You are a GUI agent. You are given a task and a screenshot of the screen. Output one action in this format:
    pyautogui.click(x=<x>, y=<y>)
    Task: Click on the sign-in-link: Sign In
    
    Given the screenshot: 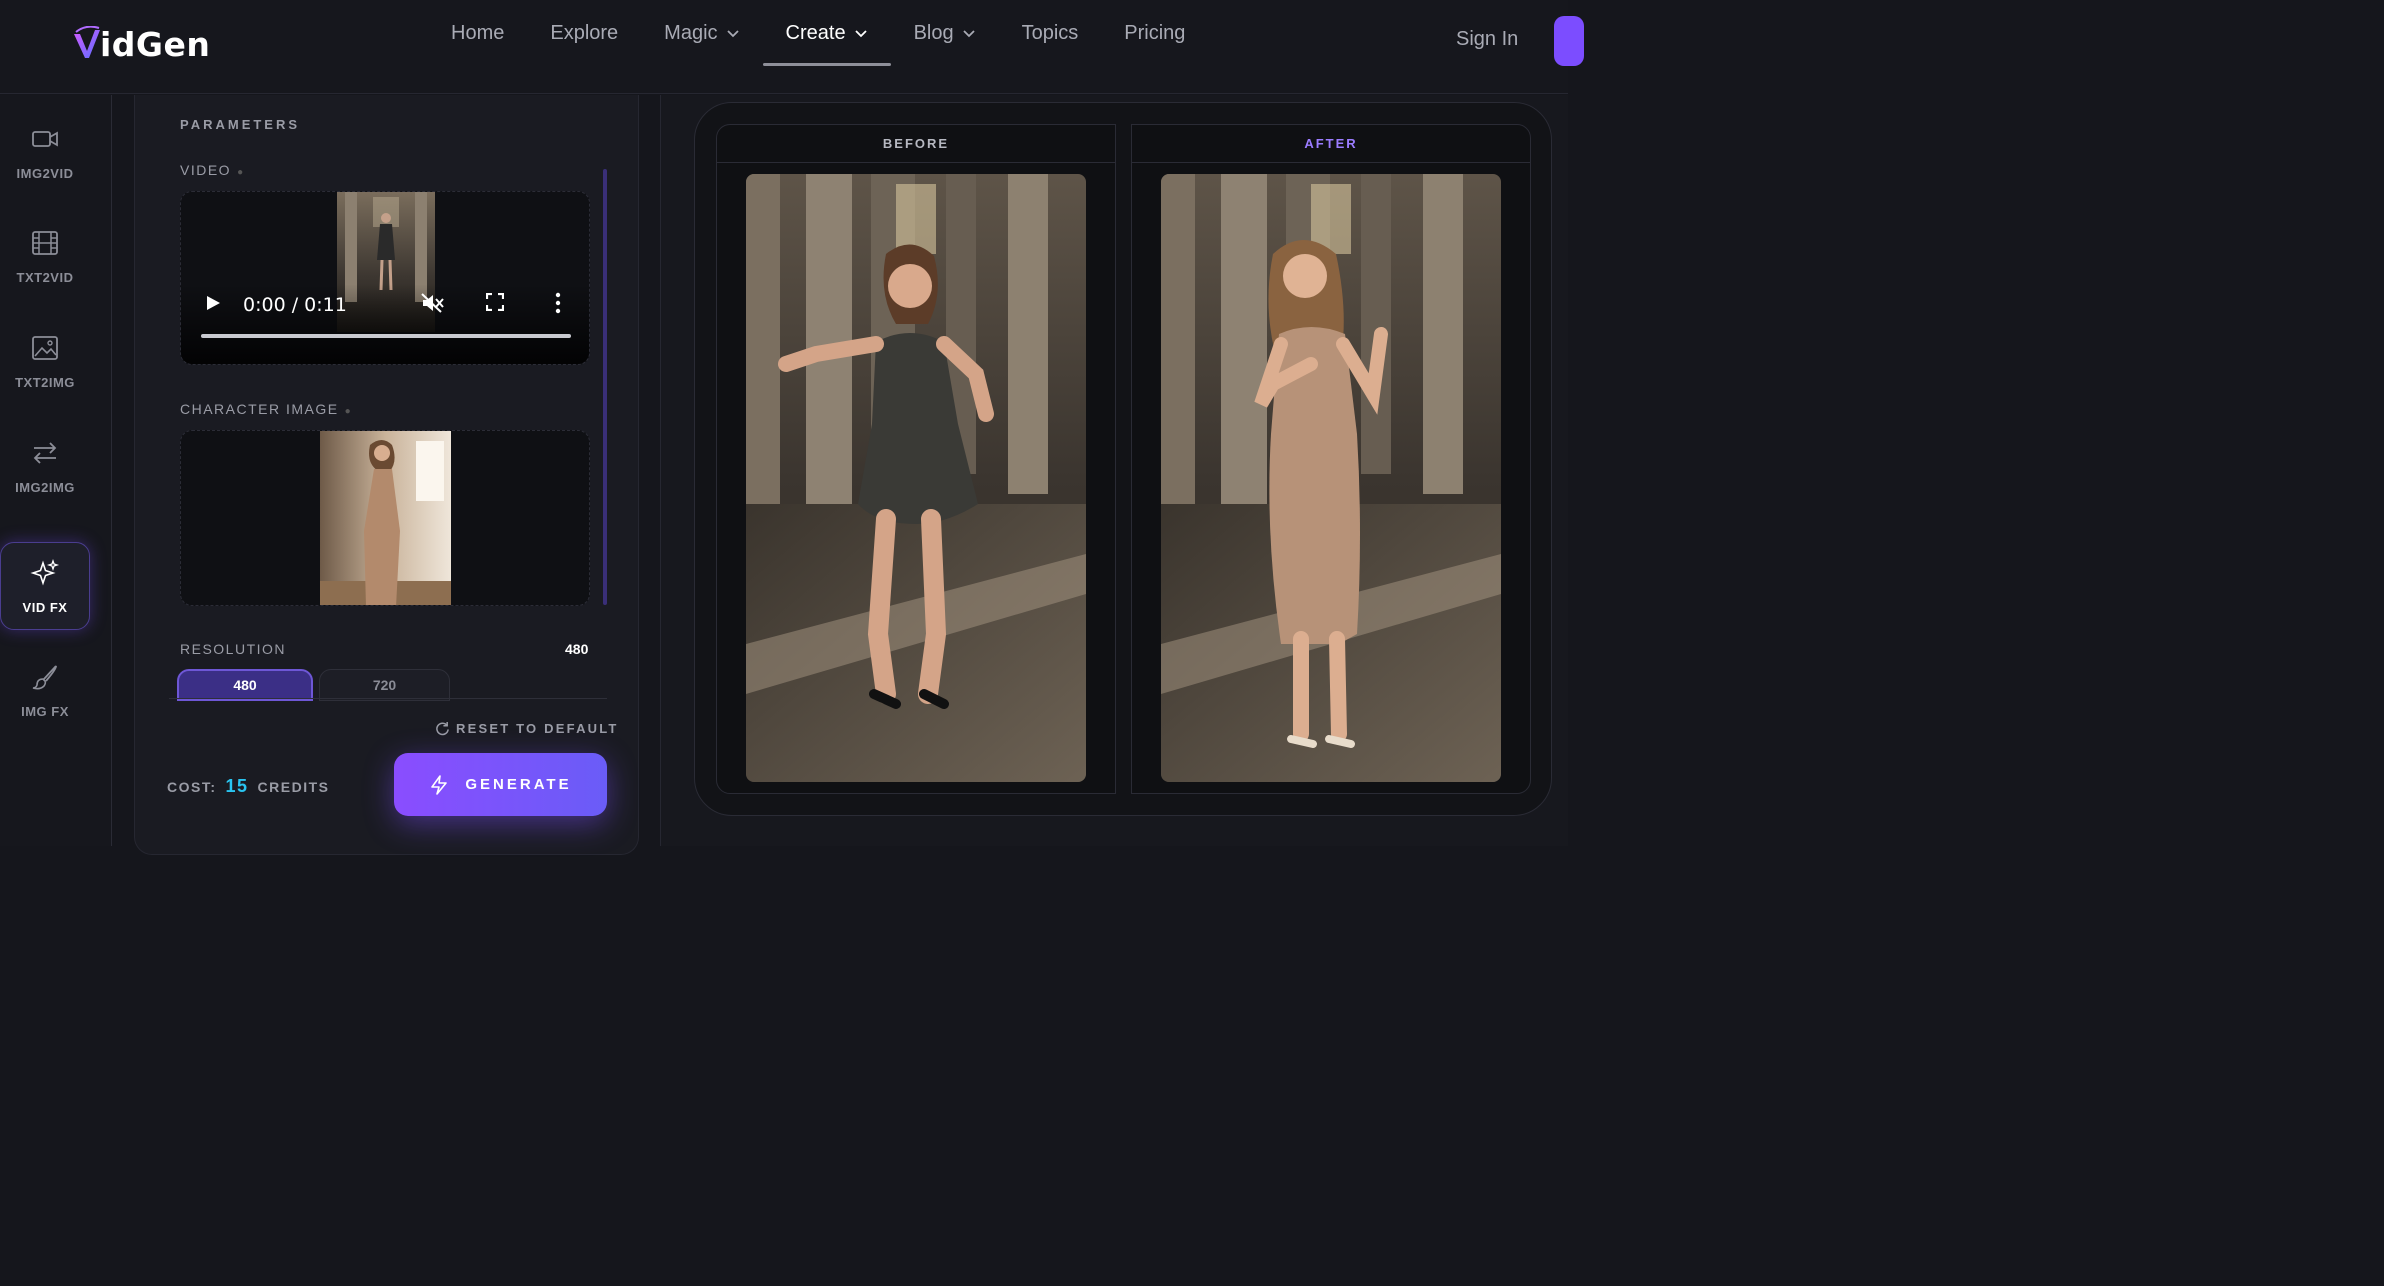 What is the action you would take?
    pyautogui.click(x=1487, y=39)
    